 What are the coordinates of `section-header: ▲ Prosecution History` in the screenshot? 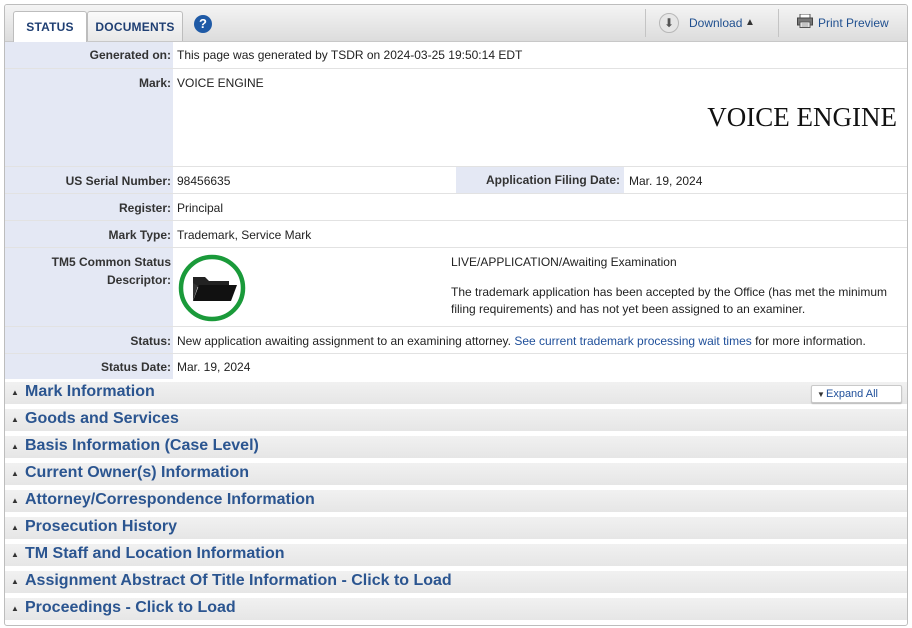 It's located at (456, 528).